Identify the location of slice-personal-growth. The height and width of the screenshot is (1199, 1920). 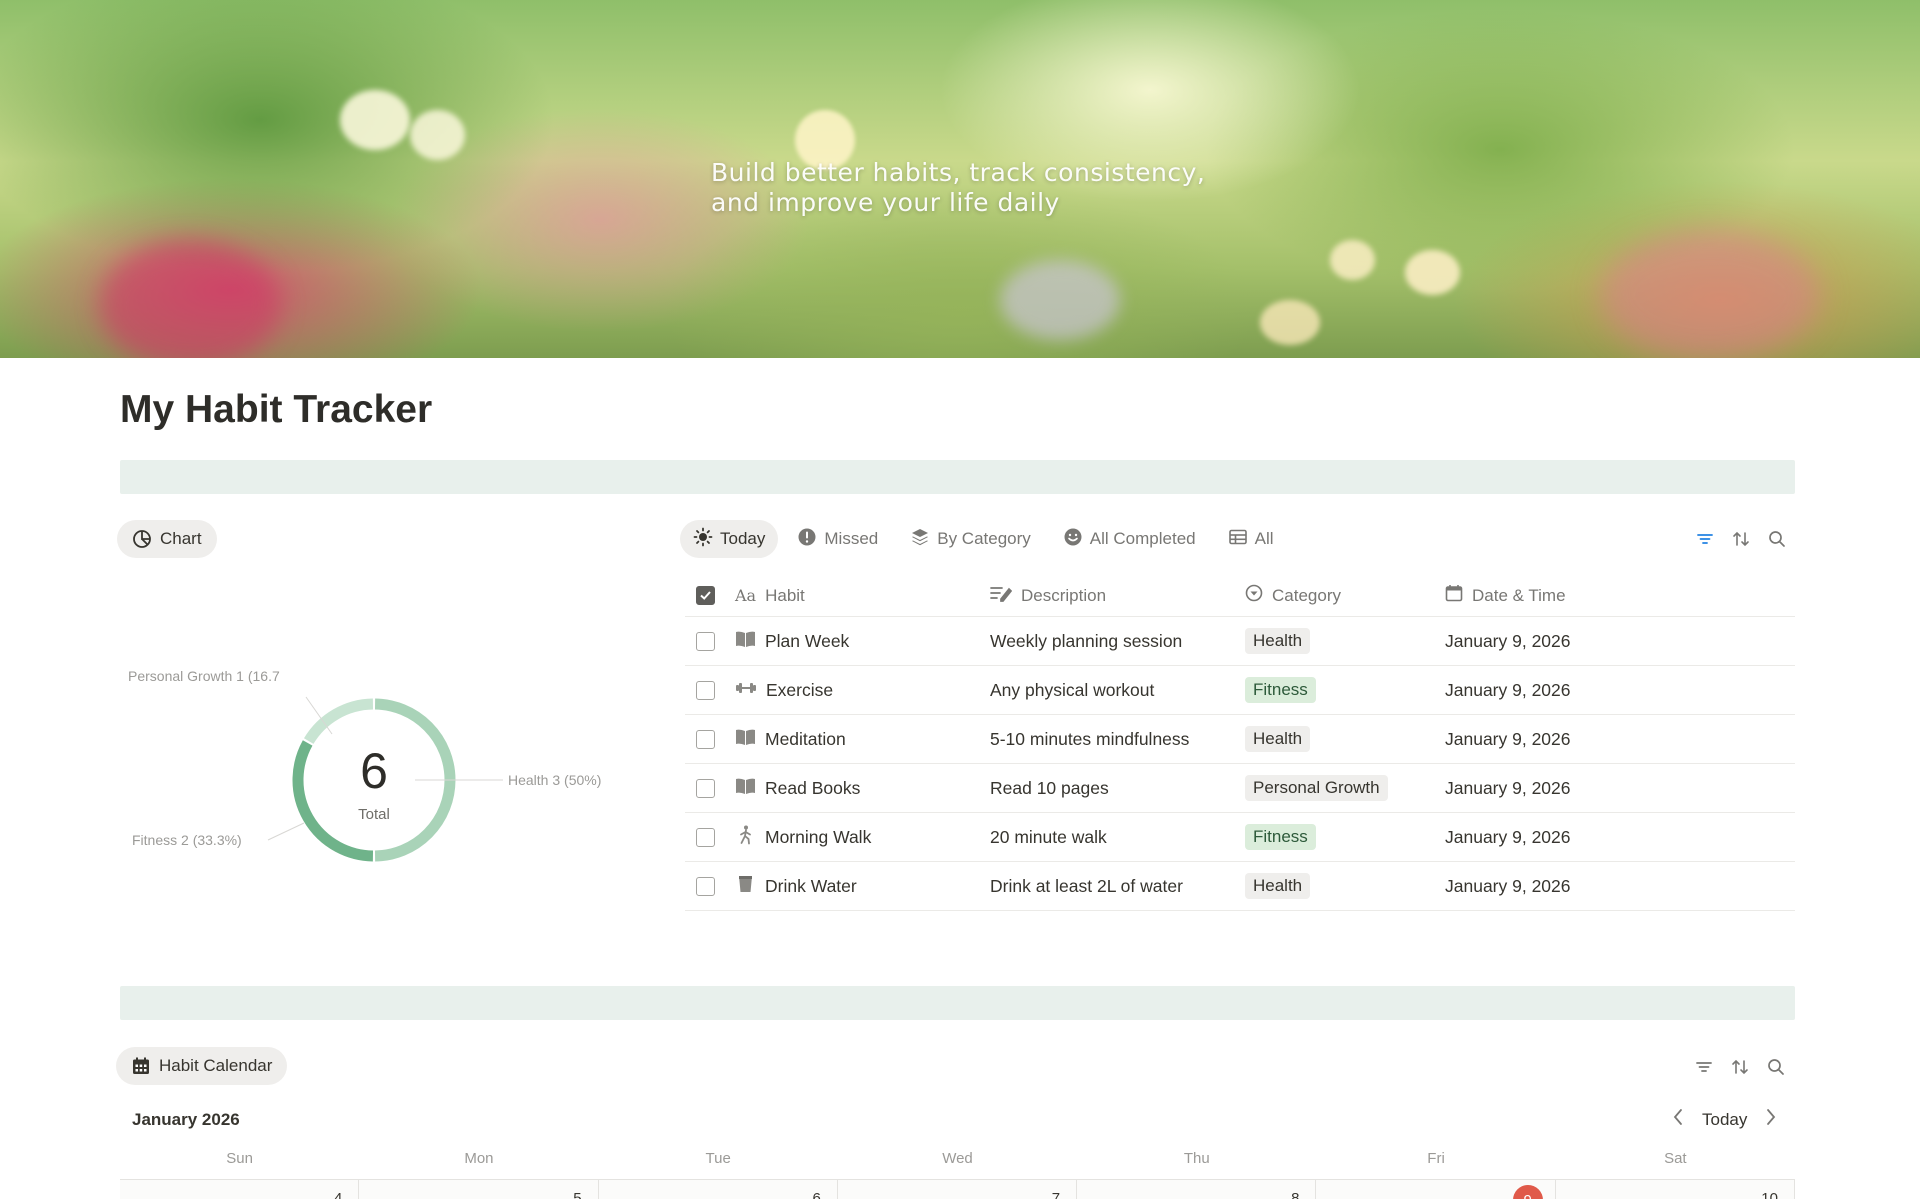
(338, 721).